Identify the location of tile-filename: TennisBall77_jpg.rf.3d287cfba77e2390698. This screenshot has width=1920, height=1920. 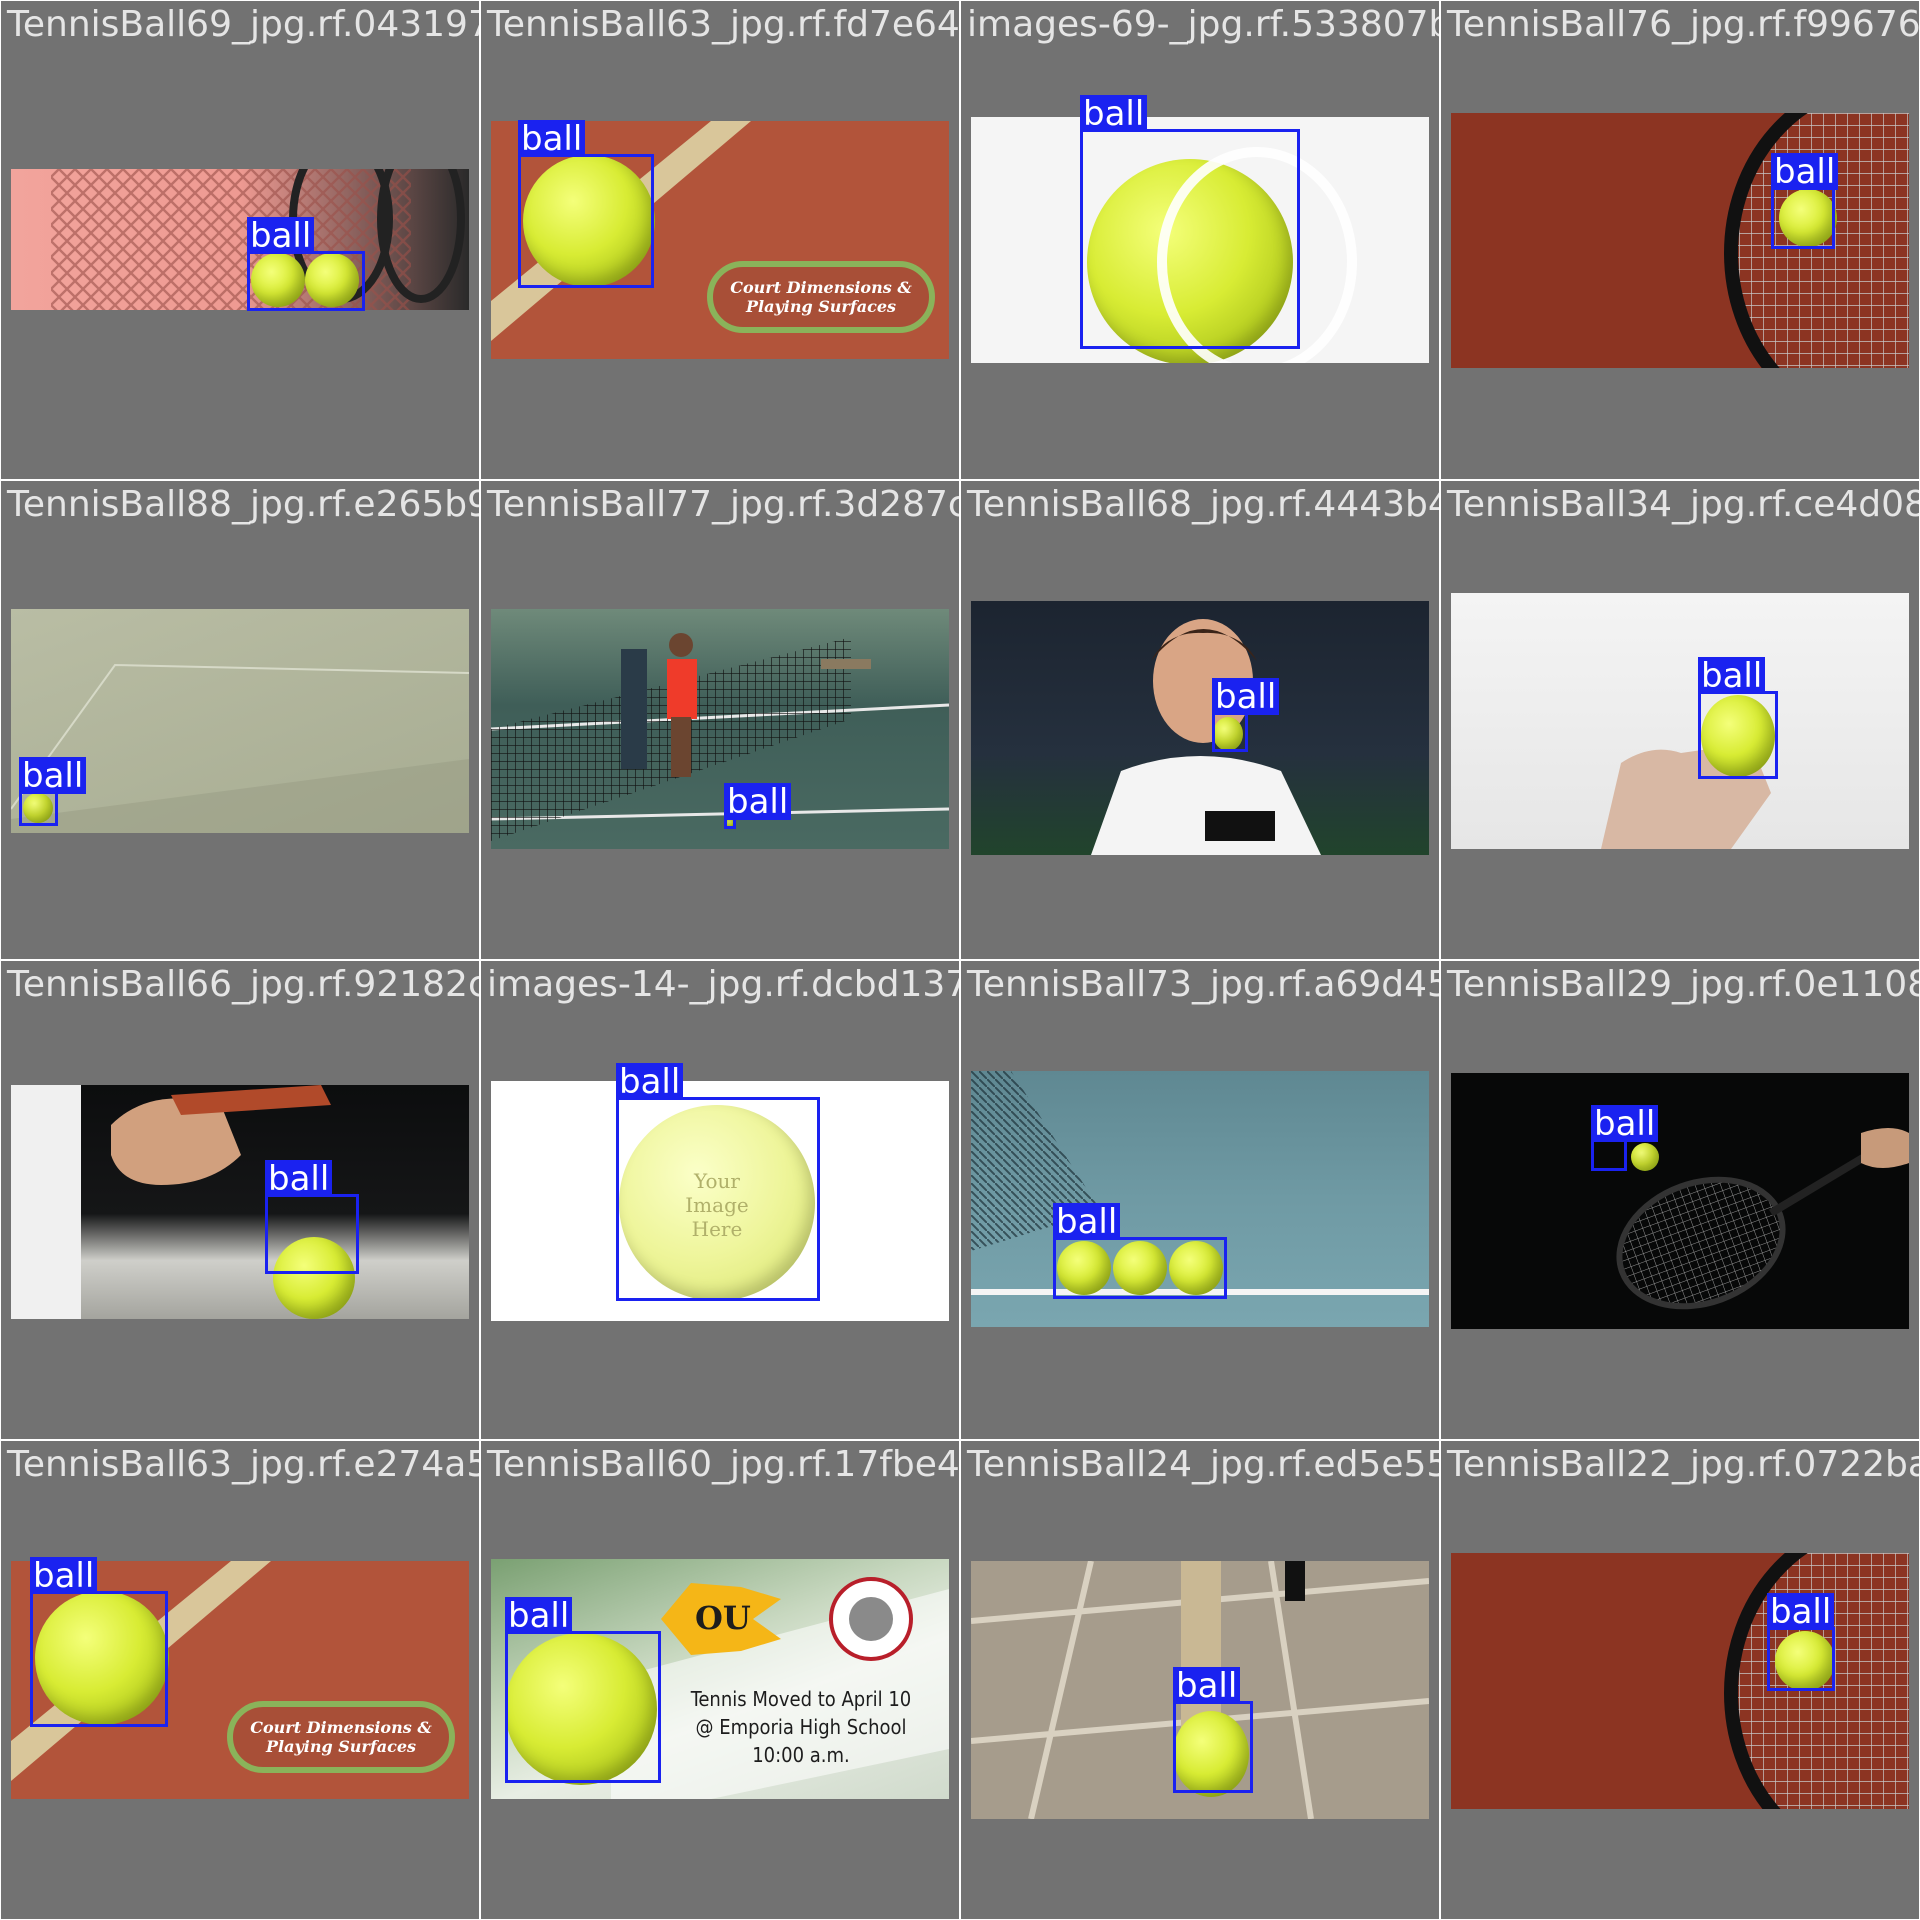
(723, 504).